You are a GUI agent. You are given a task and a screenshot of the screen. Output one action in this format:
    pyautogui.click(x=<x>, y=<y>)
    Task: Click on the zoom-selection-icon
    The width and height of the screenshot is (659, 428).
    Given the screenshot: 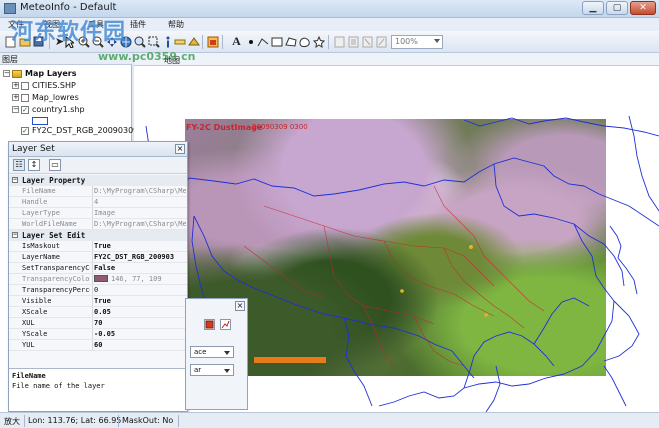 What is the action you would take?
    pyautogui.click(x=153, y=41)
    